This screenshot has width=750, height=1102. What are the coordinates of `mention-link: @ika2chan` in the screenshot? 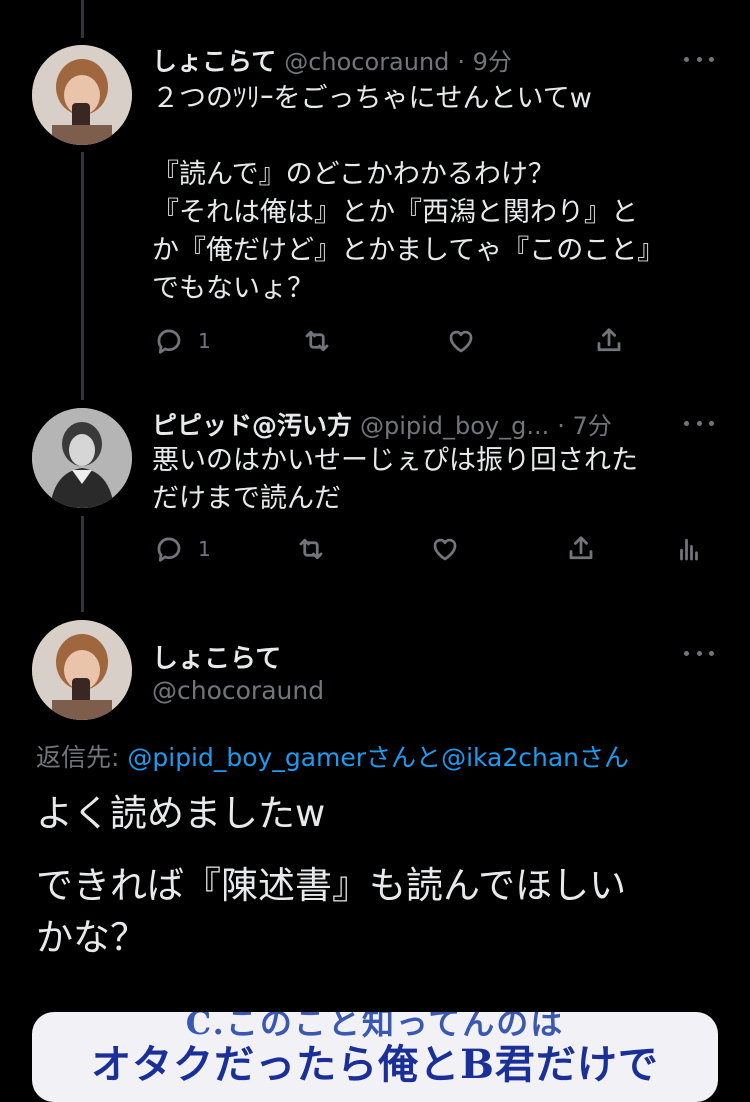 It's located at (510, 757).